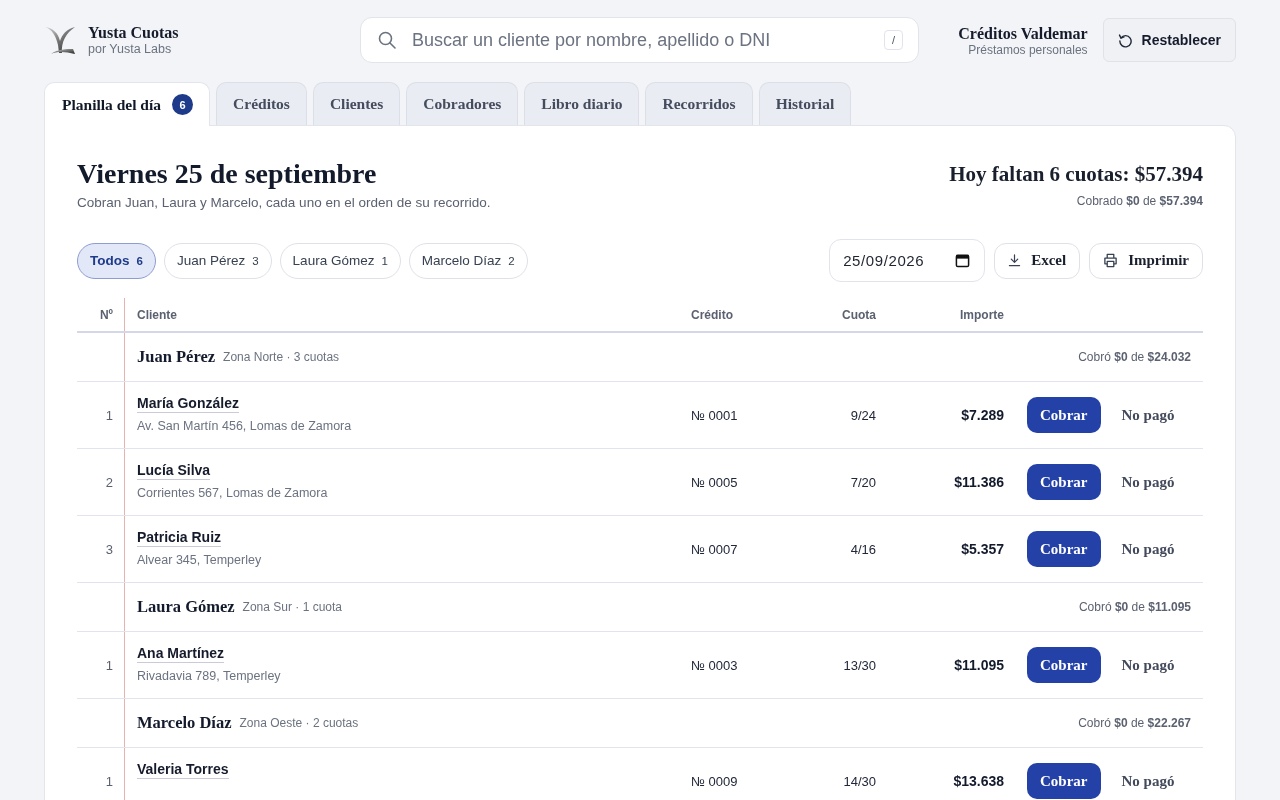  What do you see at coordinates (174, 471) in the screenshot?
I see `client-link: Lucía Silva` at bounding box center [174, 471].